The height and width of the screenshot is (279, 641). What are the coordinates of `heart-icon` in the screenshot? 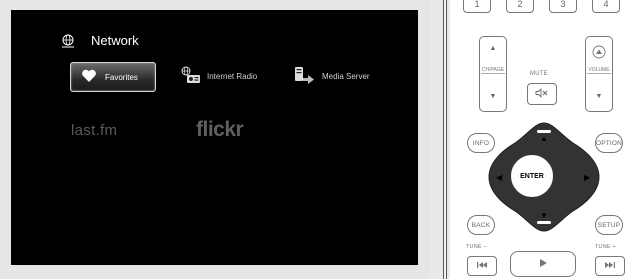 It's located at (89, 77).